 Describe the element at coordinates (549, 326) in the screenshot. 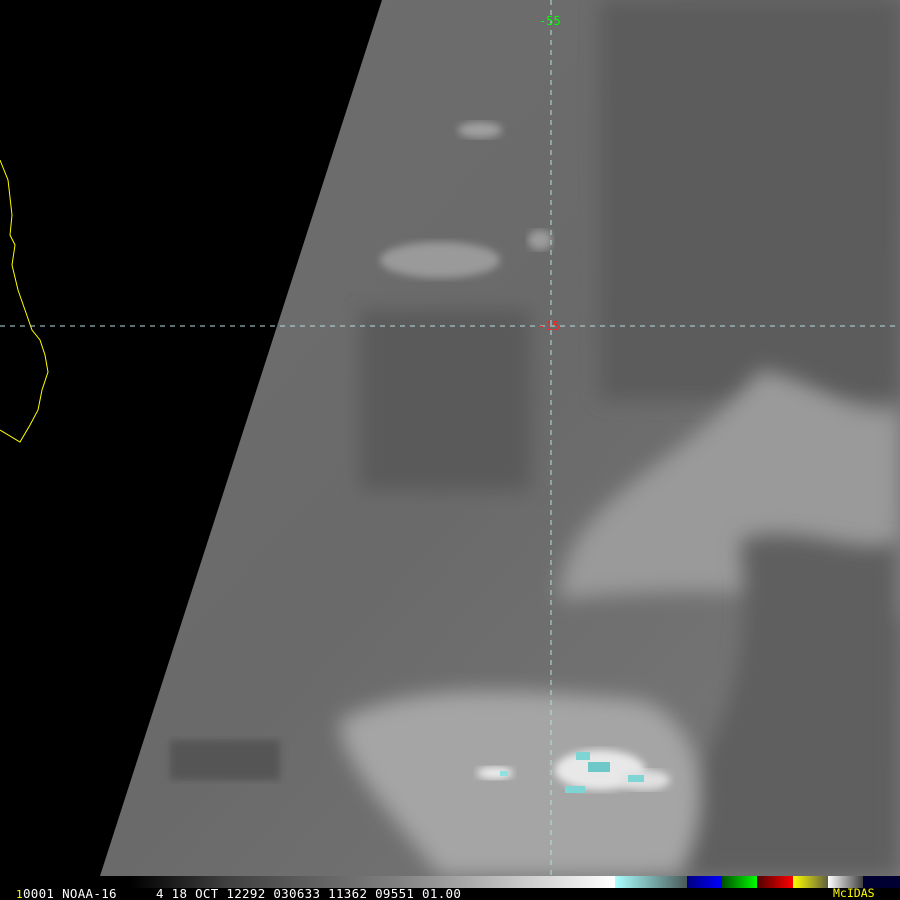

I see `latitude-label: -15` at that location.